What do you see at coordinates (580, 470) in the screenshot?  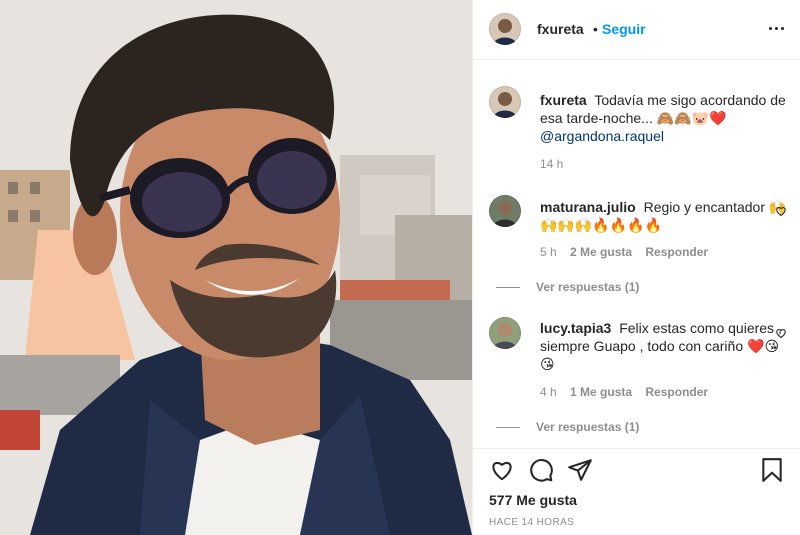 I see `share-icon` at bounding box center [580, 470].